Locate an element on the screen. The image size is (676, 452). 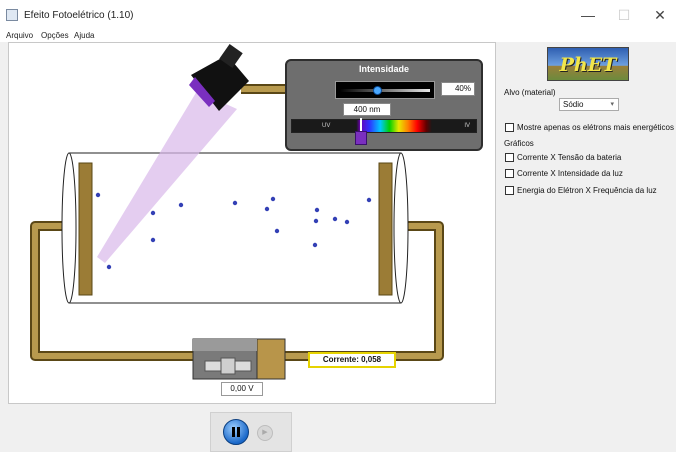
target-select-value: Sódio is located at coordinates (573, 104).